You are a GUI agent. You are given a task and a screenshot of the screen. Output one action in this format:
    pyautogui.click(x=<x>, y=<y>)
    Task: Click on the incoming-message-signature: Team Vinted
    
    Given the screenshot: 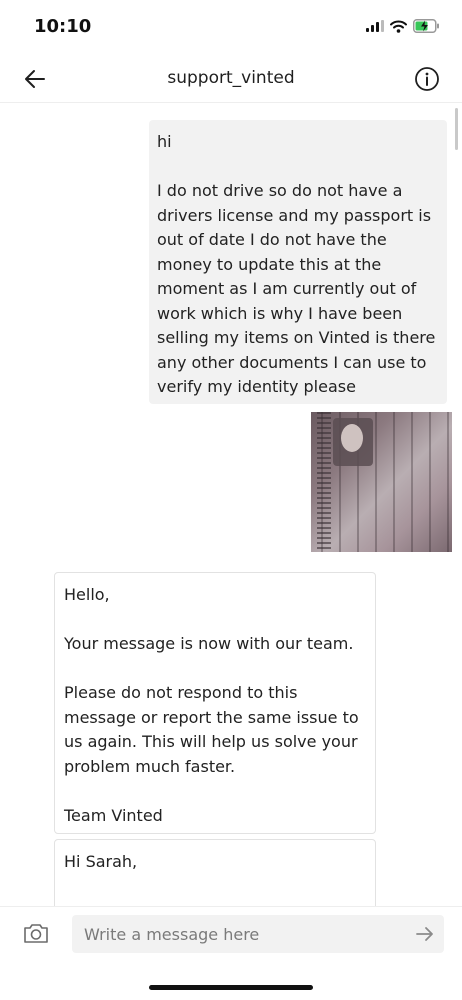 What is the action you would take?
    pyautogui.click(x=113, y=815)
    